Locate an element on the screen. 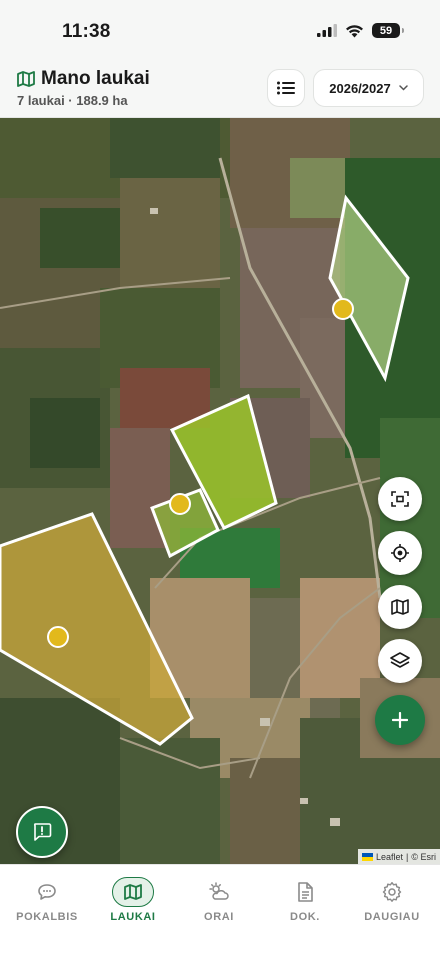  nav-item-chat: POKALBIS is located at coordinates (47, 900).